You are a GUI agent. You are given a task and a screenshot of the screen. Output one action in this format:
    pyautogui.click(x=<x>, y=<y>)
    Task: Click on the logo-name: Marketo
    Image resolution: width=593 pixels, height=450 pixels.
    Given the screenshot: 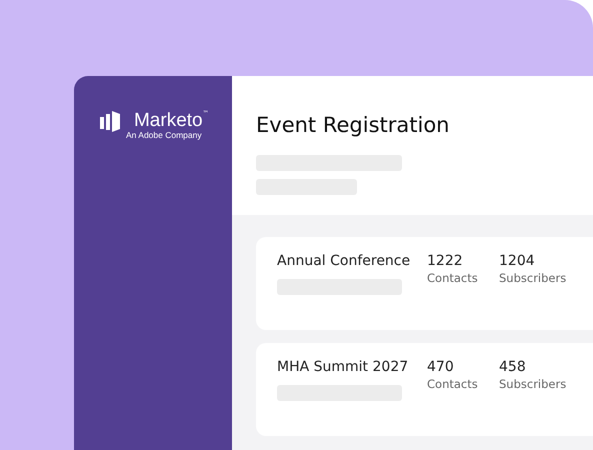 What is the action you would take?
    pyautogui.click(x=168, y=121)
    